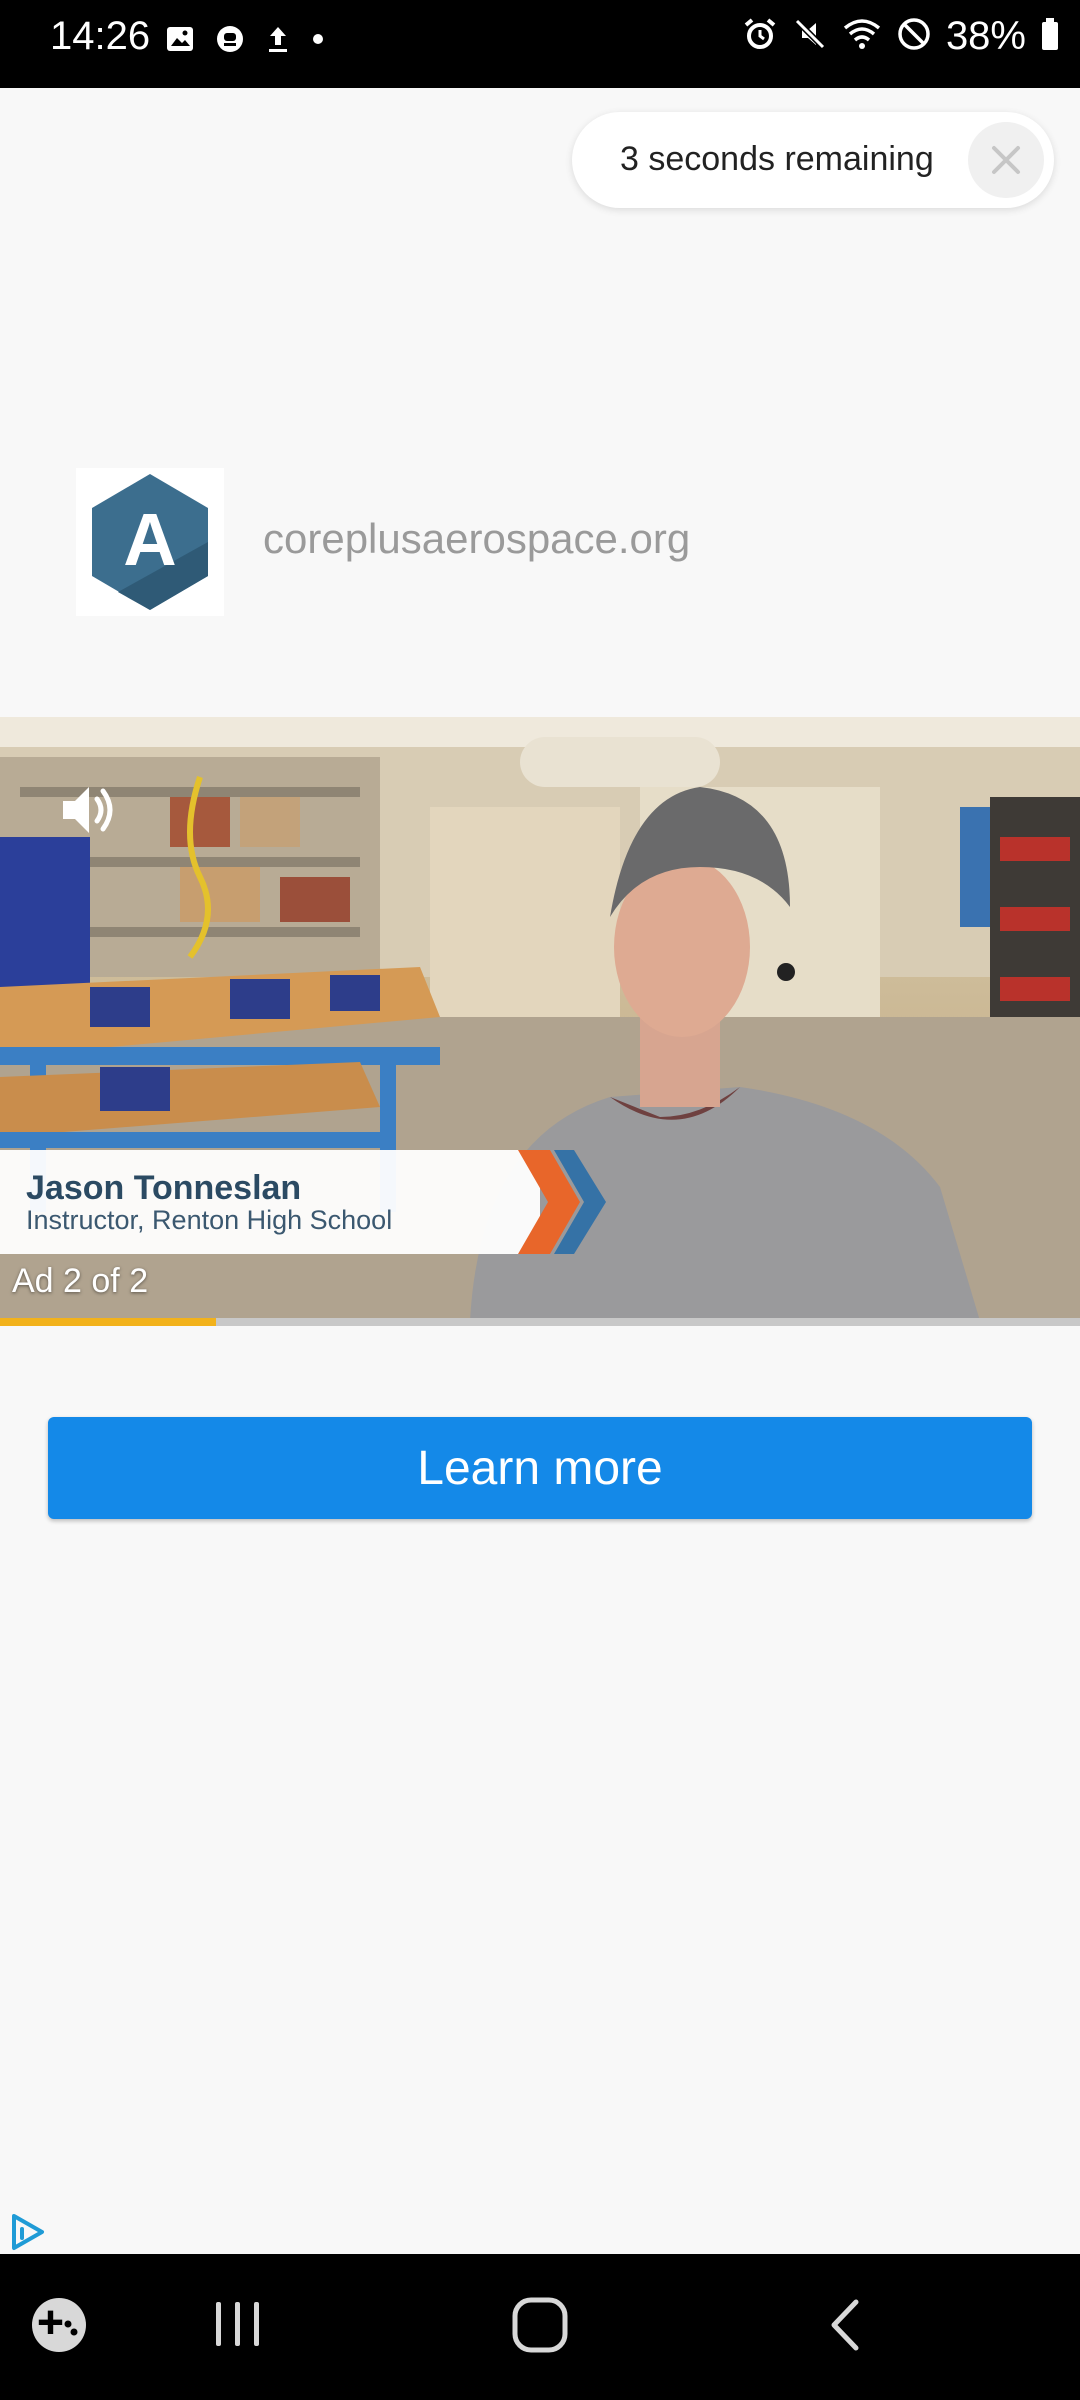  Describe the element at coordinates (846, 2327) in the screenshot. I see `back-icon` at that location.